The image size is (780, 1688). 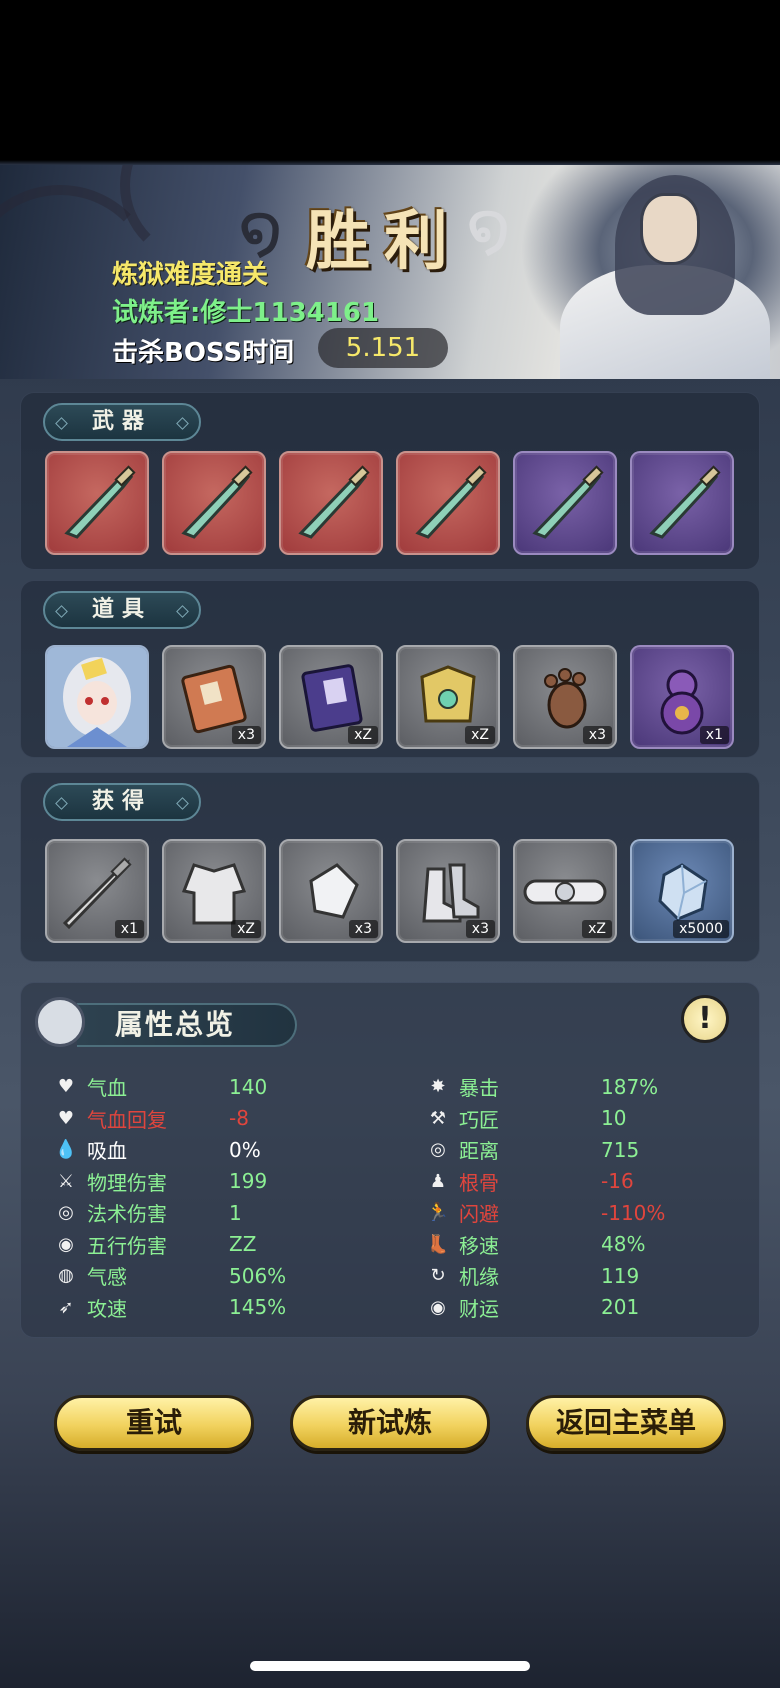 What do you see at coordinates (614, 1118) in the screenshot?
I see `attribute-value: 10` at bounding box center [614, 1118].